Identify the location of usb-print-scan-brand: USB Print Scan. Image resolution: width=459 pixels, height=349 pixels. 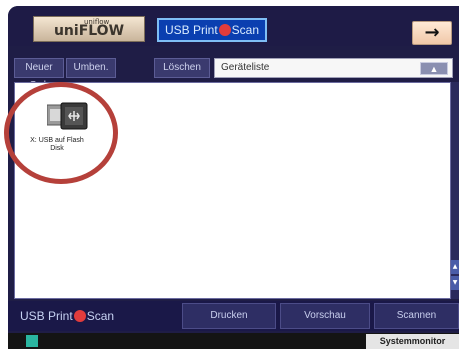
(67, 316).